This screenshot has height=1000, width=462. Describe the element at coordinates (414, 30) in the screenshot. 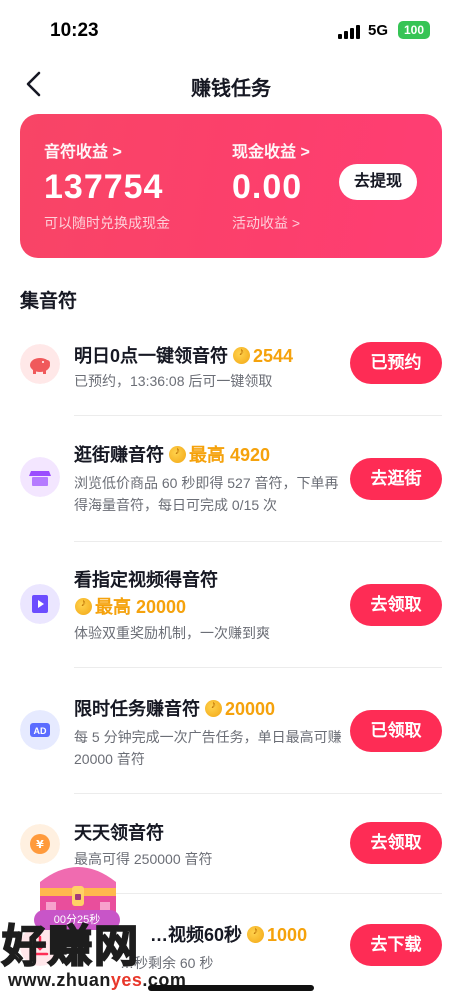

I see `battery-icon: 100` at that location.